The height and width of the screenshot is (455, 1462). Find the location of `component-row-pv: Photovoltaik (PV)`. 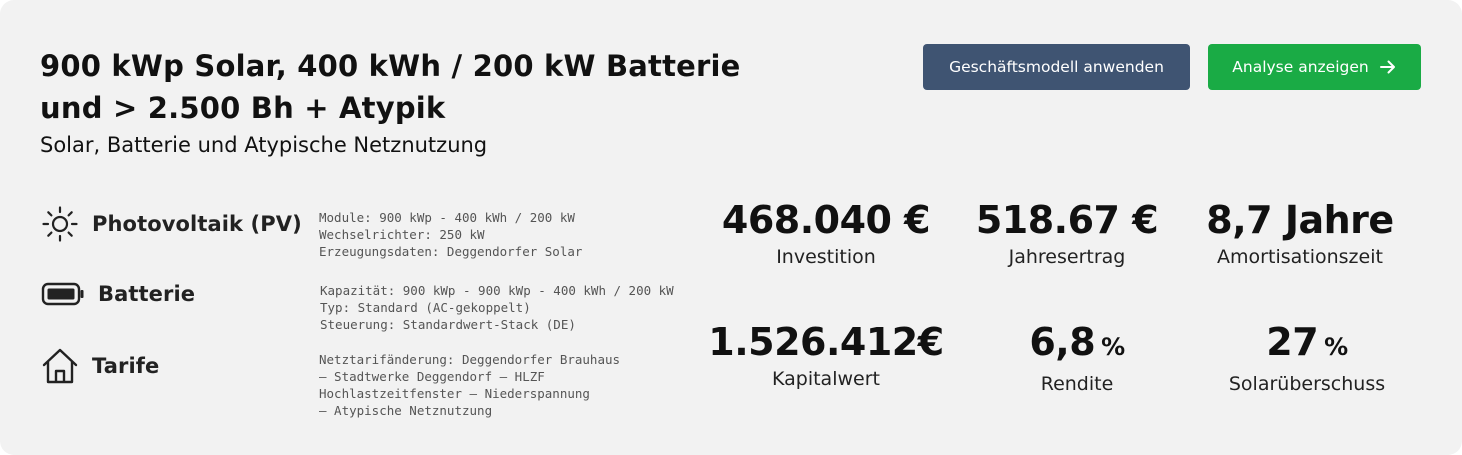

component-row-pv: Photovoltaik (PV) is located at coordinates (171, 224).